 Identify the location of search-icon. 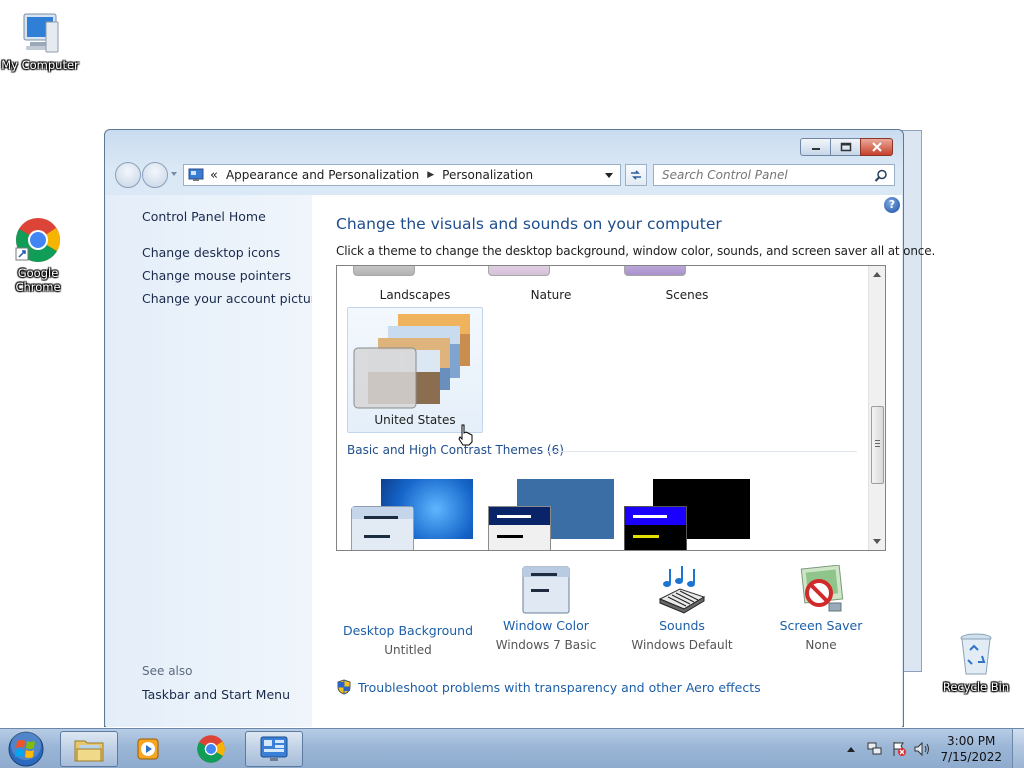
(881, 176).